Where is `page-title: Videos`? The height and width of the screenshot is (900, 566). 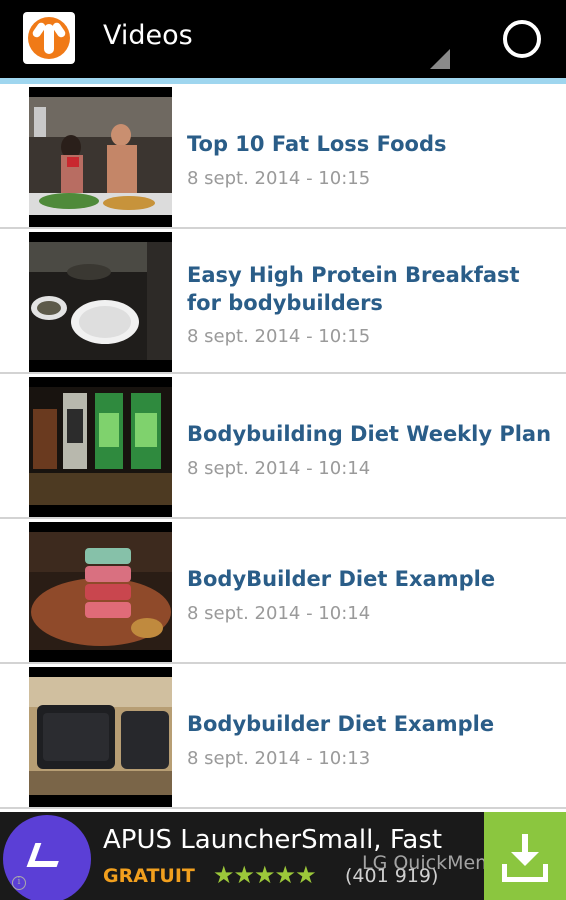 page-title: Videos is located at coordinates (148, 35).